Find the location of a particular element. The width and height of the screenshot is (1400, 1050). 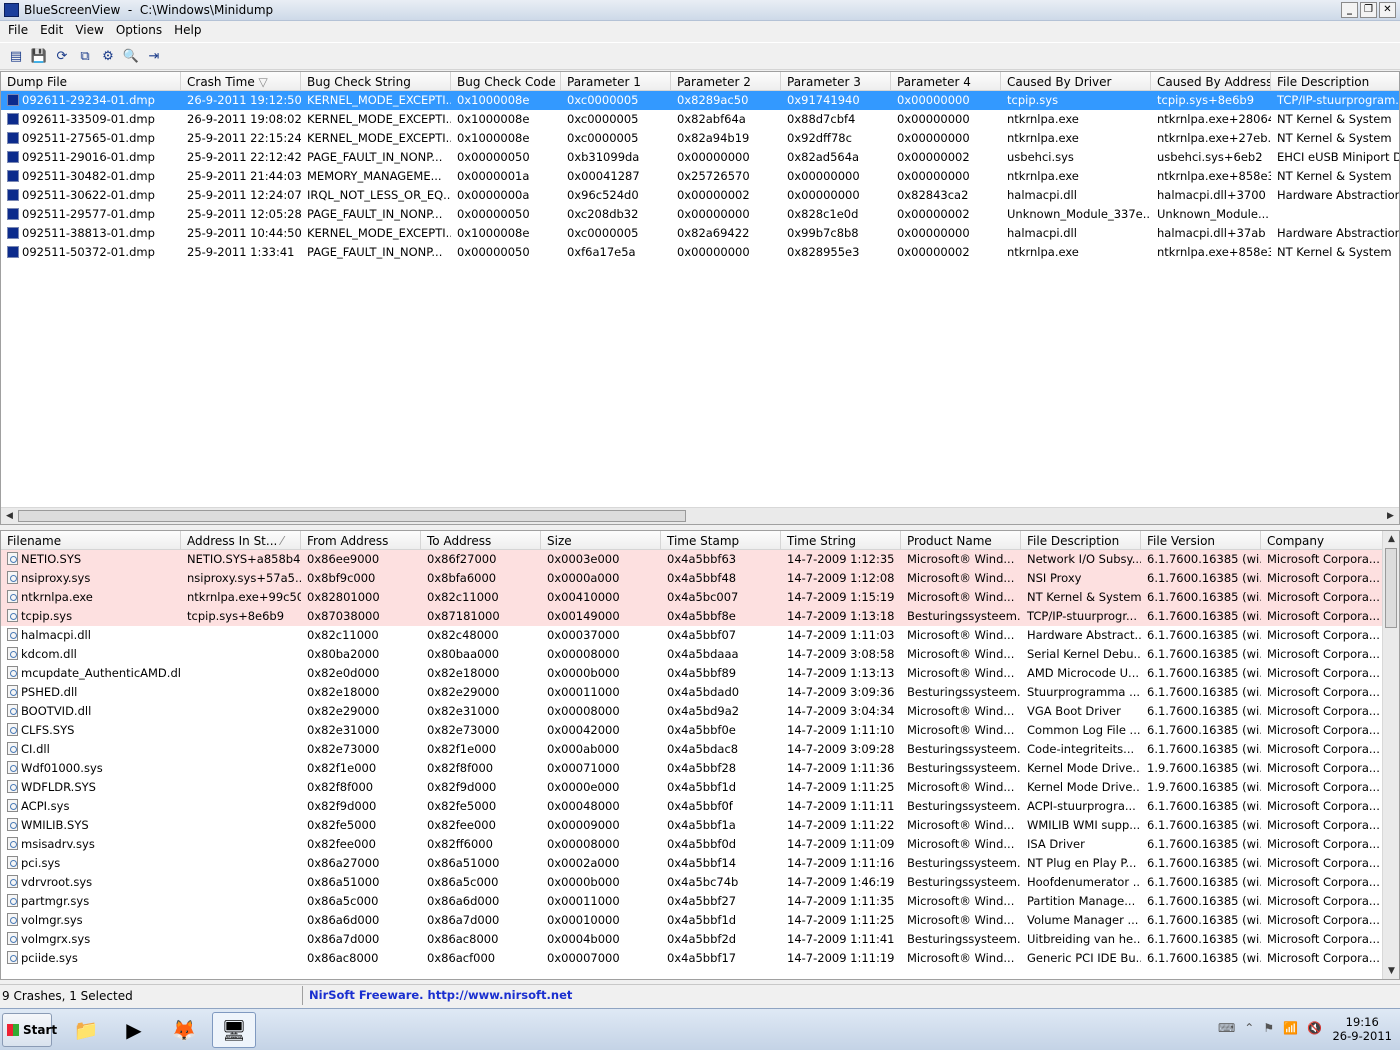

crash-header-bug-check-string: Bug Check String is located at coordinates (376, 81).